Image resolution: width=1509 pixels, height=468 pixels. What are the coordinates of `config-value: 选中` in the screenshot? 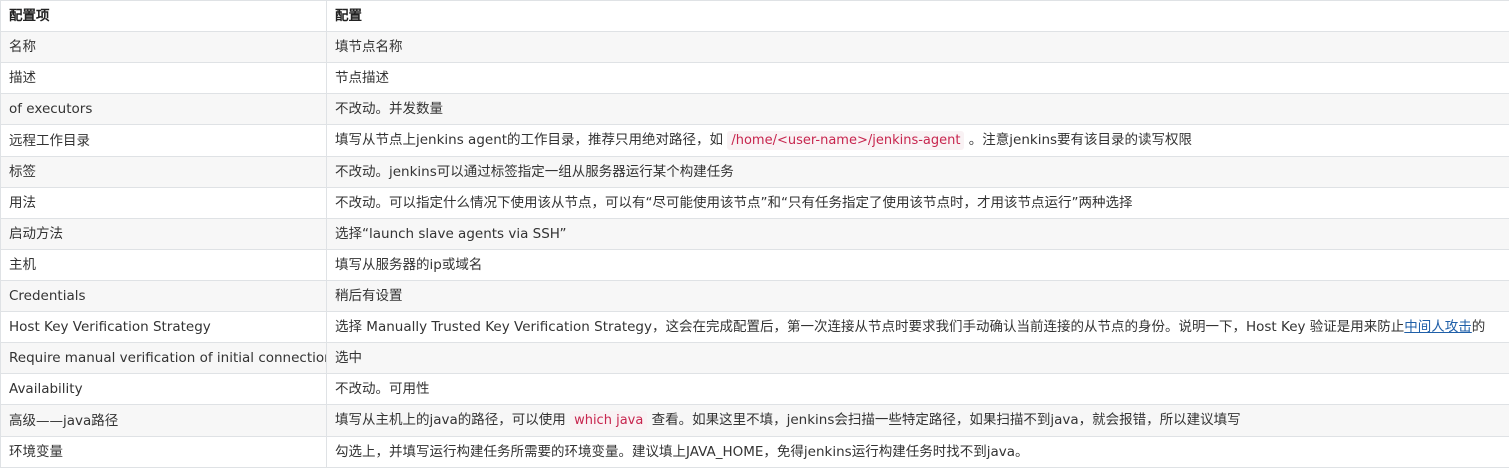 It's located at (918, 358).